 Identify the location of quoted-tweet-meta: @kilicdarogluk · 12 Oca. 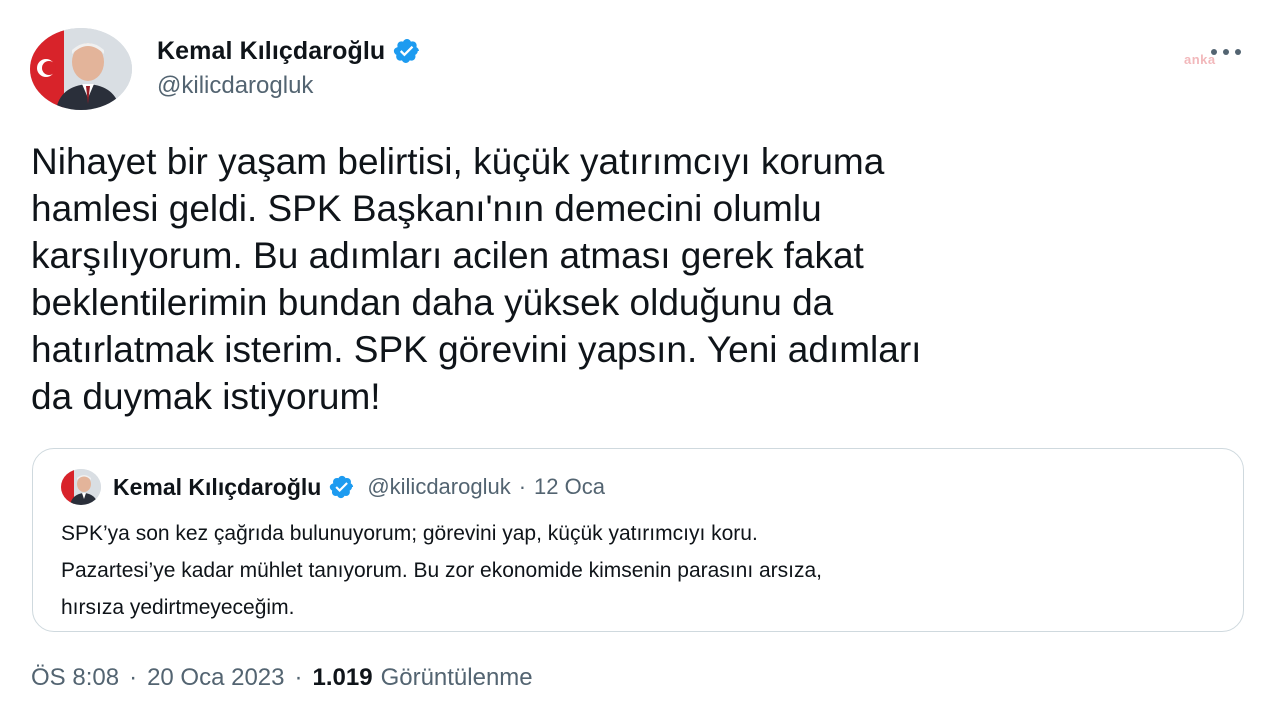
(486, 487).